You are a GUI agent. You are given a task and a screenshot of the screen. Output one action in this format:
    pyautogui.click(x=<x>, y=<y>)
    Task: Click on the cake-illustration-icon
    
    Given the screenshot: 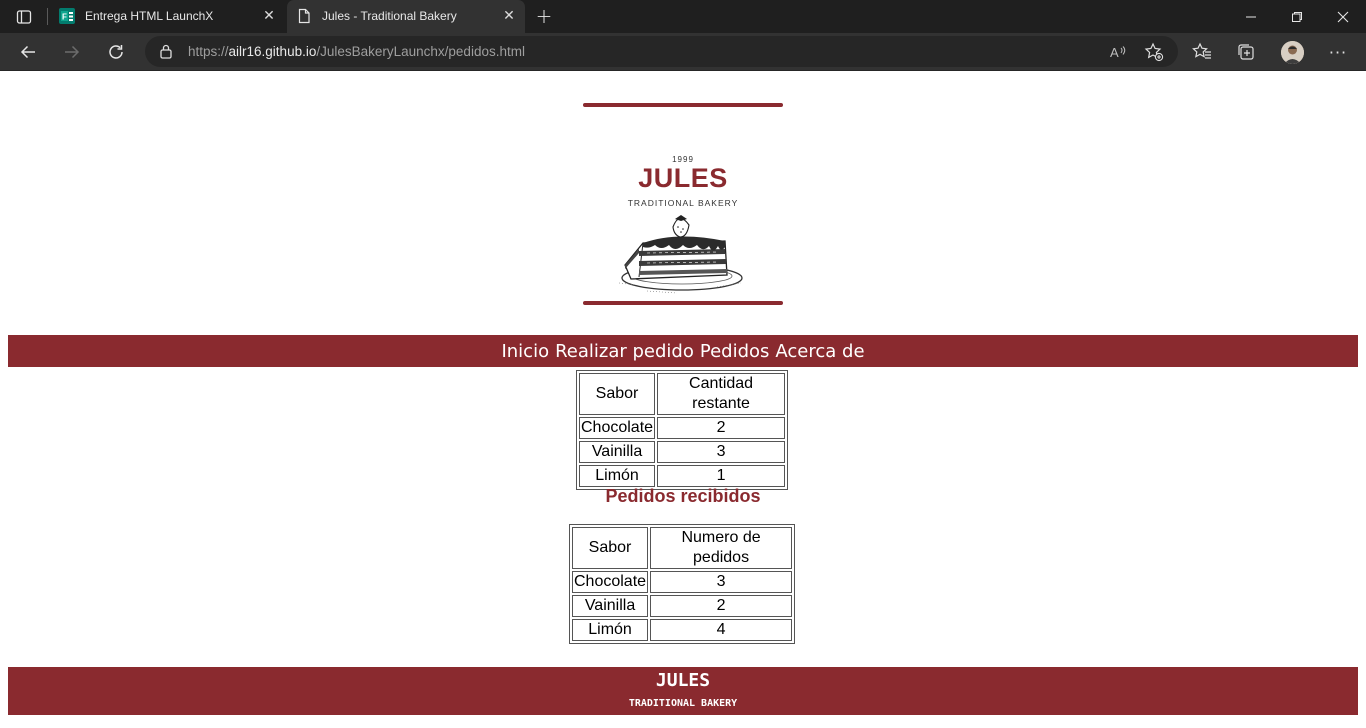 What is the action you would take?
    pyautogui.click(x=680, y=254)
    